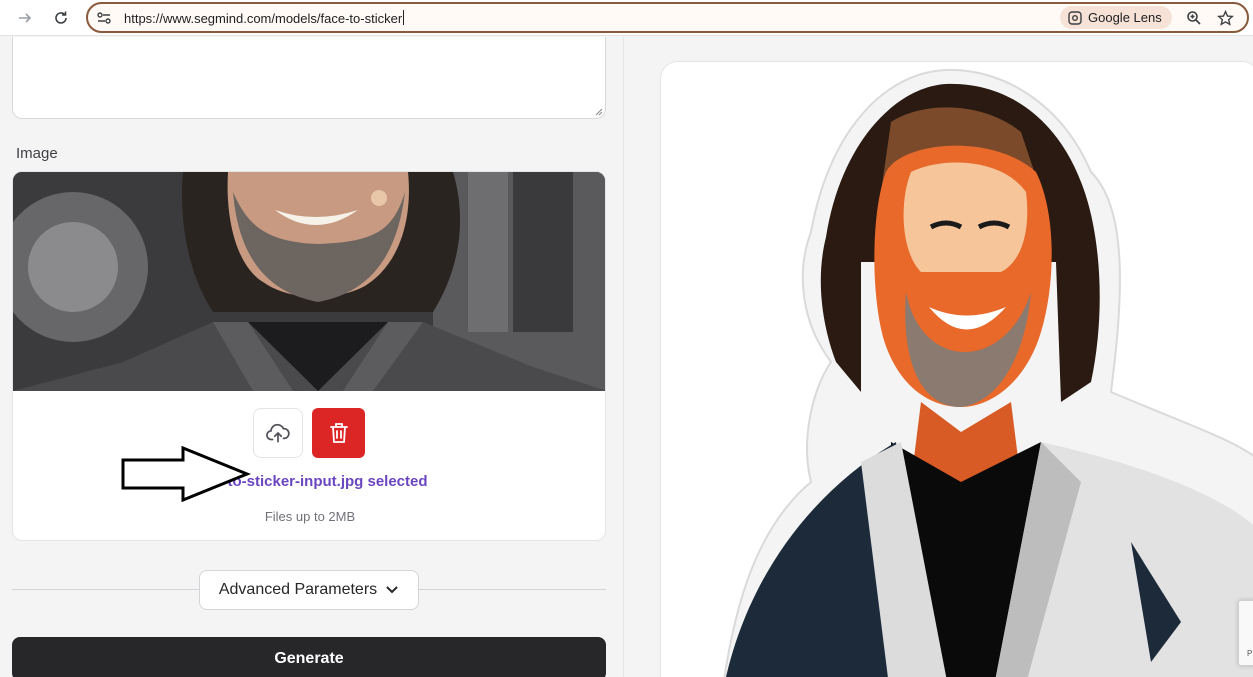  I want to click on advanced-parameters-label: Advanced Parameters, so click(298, 589).